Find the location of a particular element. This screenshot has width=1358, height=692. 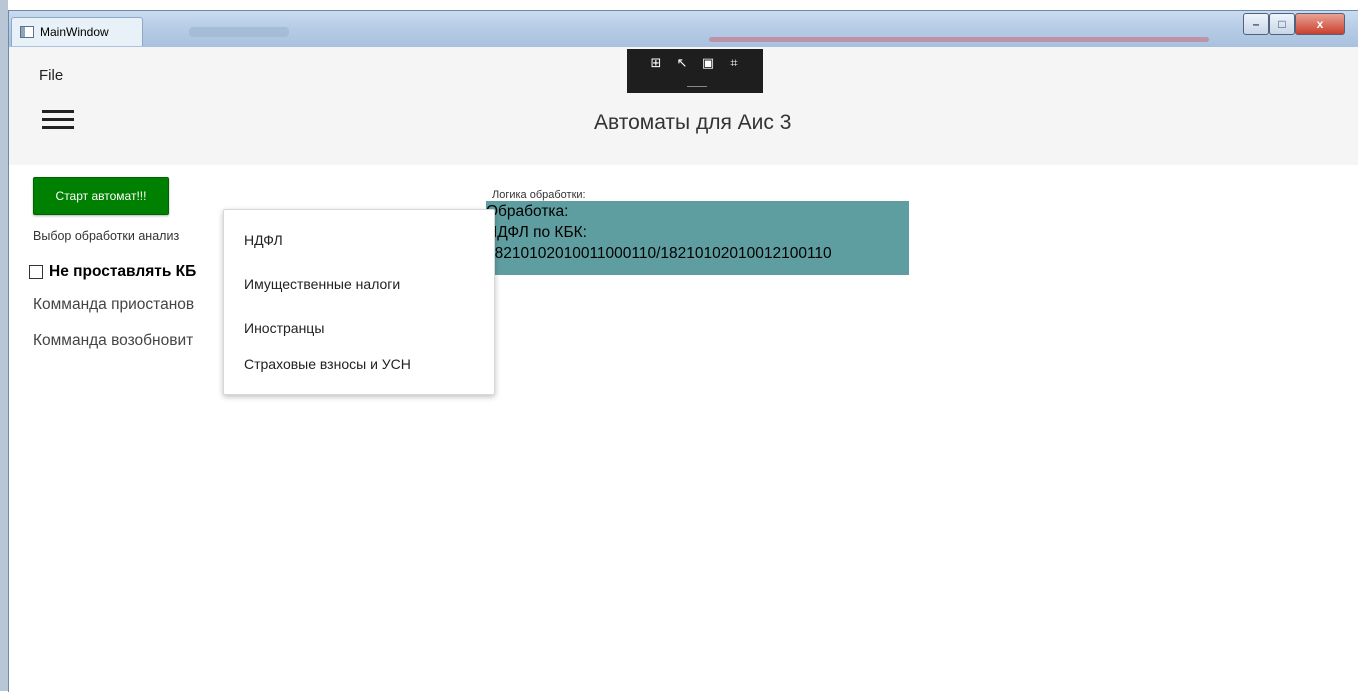

desktop-edge is located at coordinates (4, 345).